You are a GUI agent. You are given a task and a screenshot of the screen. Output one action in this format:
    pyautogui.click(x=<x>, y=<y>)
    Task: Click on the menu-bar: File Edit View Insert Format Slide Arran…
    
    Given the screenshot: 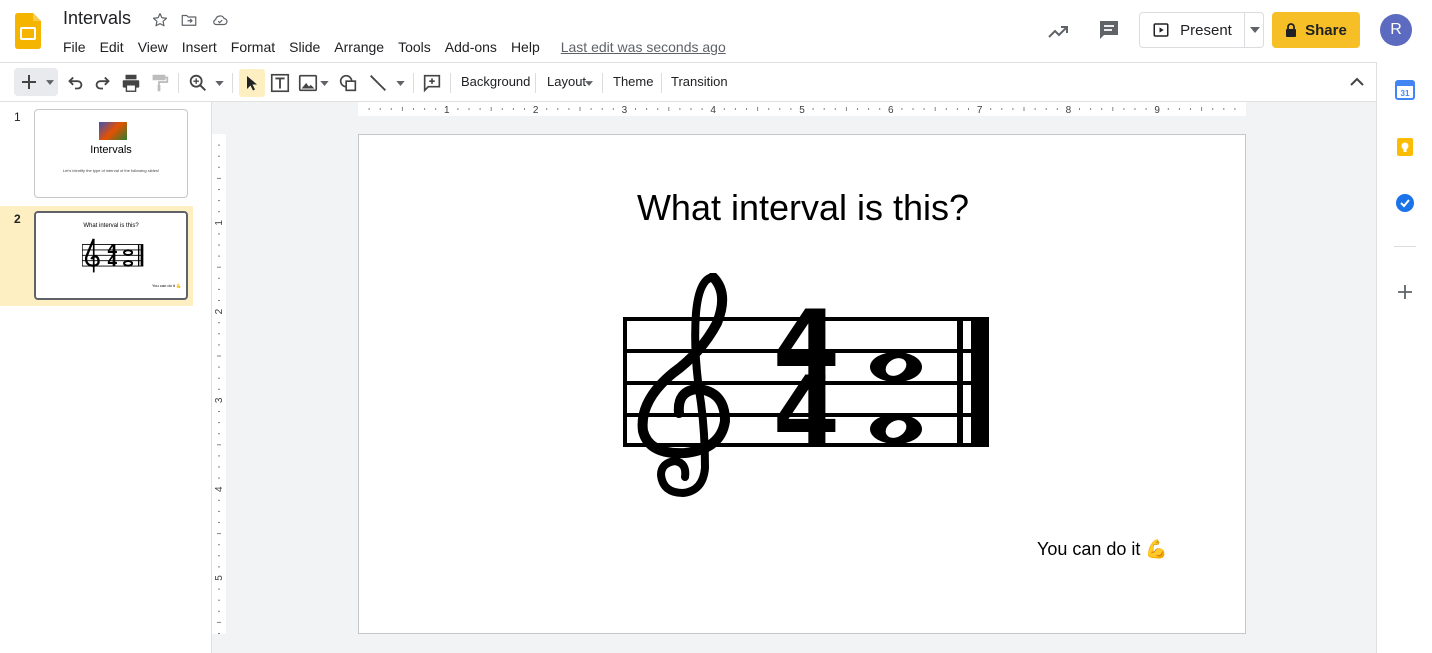 What is the action you would take?
    pyautogui.click(x=391, y=47)
    